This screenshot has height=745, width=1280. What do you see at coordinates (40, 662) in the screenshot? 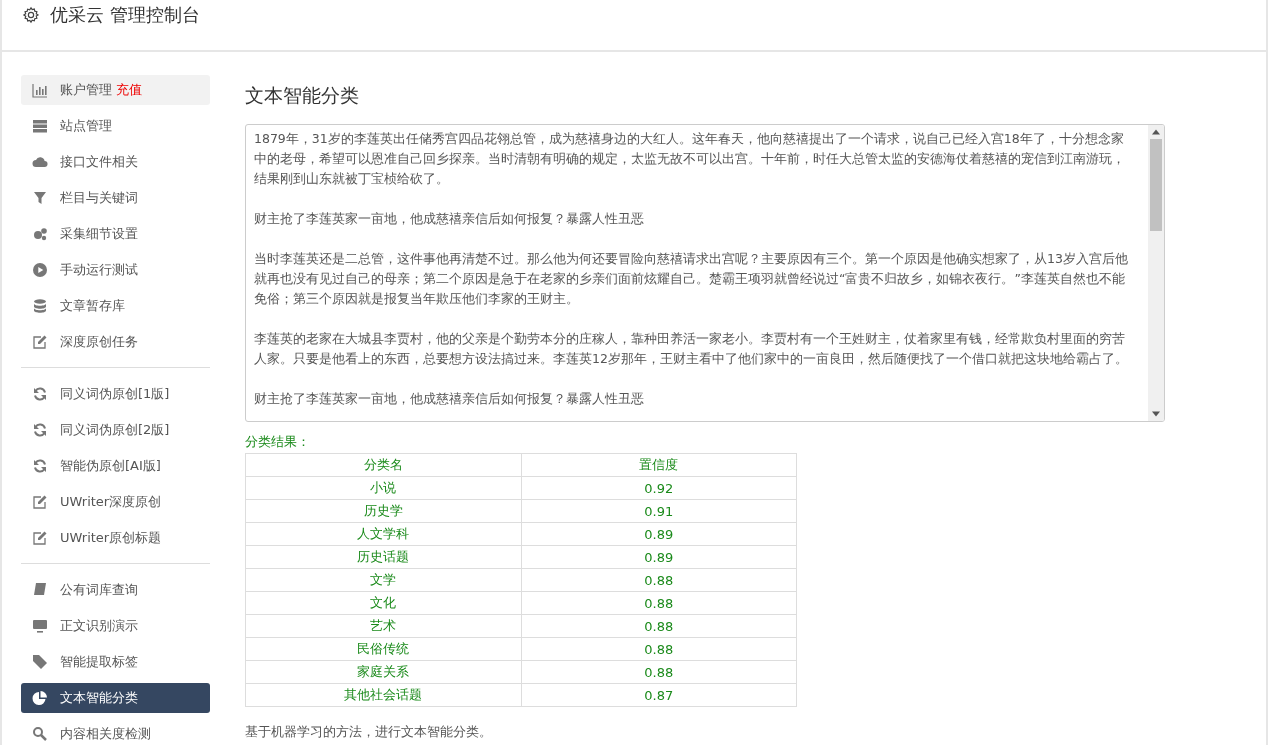
I see `tag-icon` at bounding box center [40, 662].